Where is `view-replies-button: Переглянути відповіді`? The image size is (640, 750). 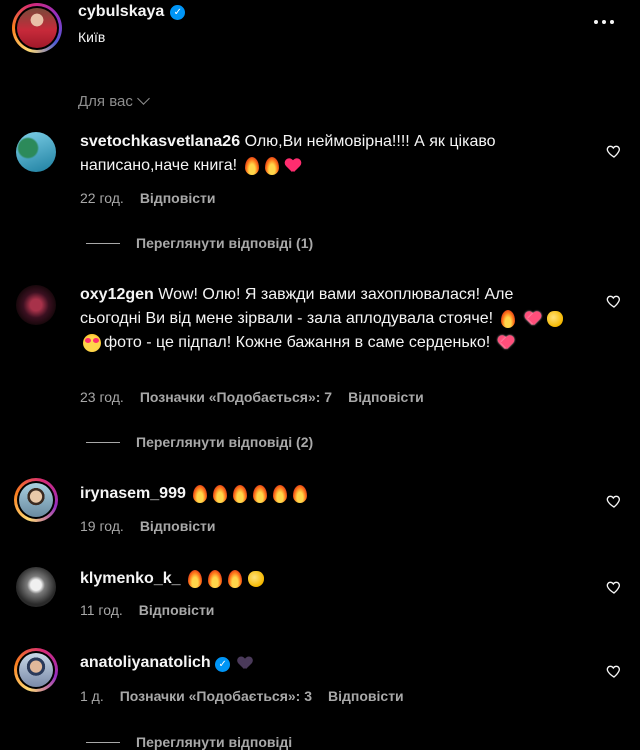
view-replies-button: Переглянути відповіді is located at coordinates (189, 742).